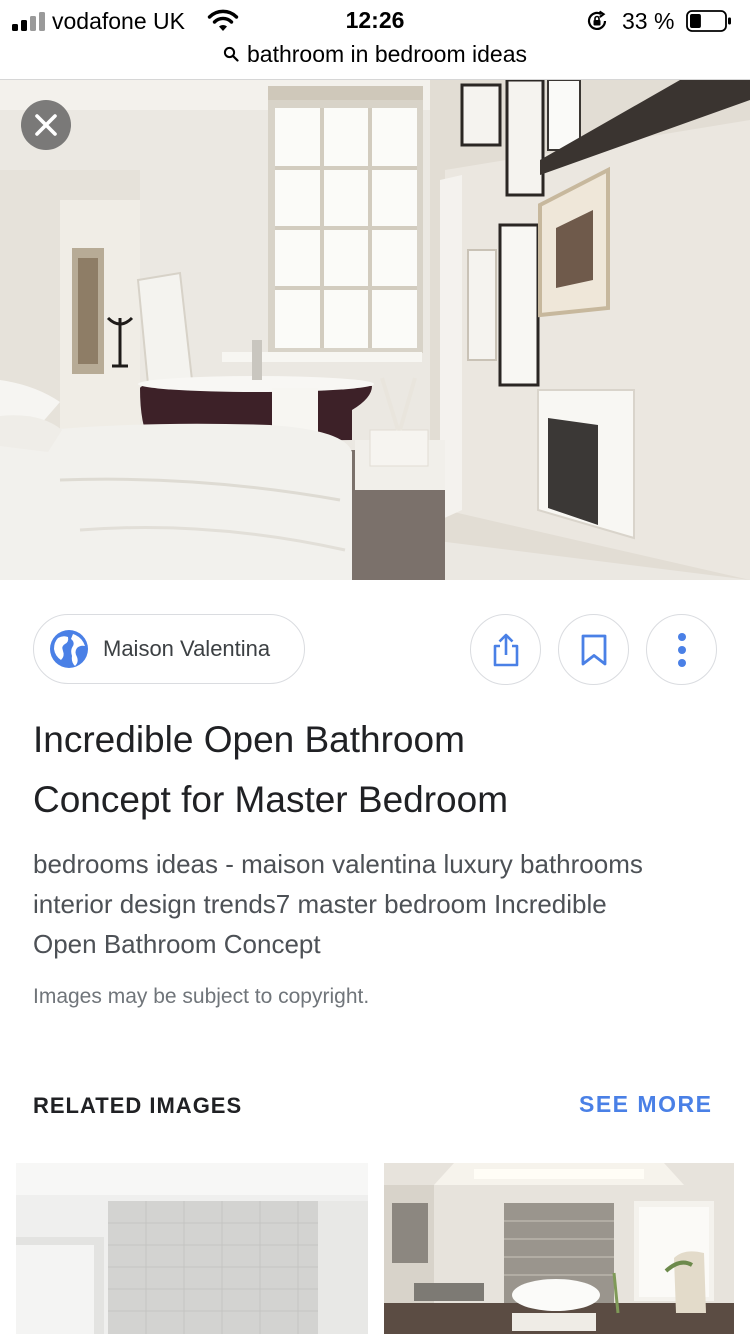 The image size is (750, 1334). I want to click on close-icon, so click(46, 125).